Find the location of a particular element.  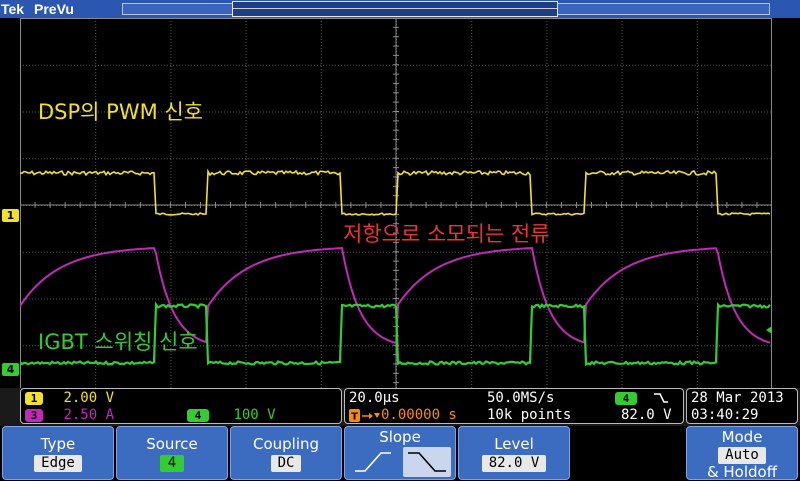

top-status-bar: Tek PreVu is located at coordinates (400, 9).